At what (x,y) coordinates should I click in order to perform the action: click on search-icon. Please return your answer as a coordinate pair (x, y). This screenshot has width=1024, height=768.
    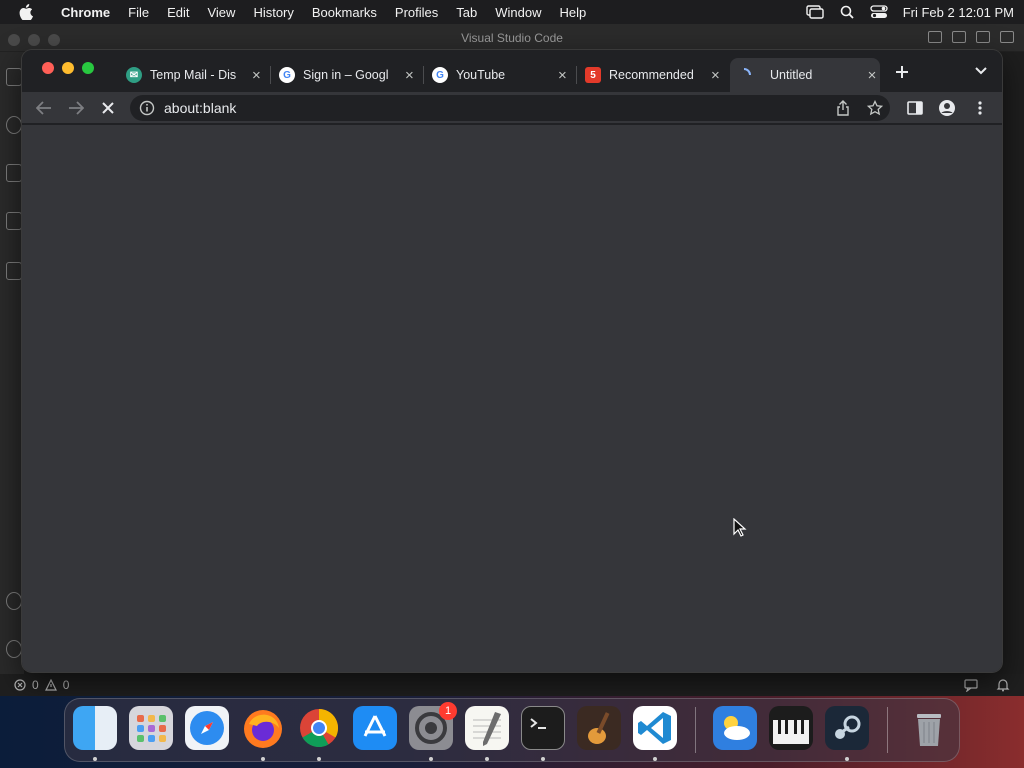
    Looking at the image, I should click on (14, 125).